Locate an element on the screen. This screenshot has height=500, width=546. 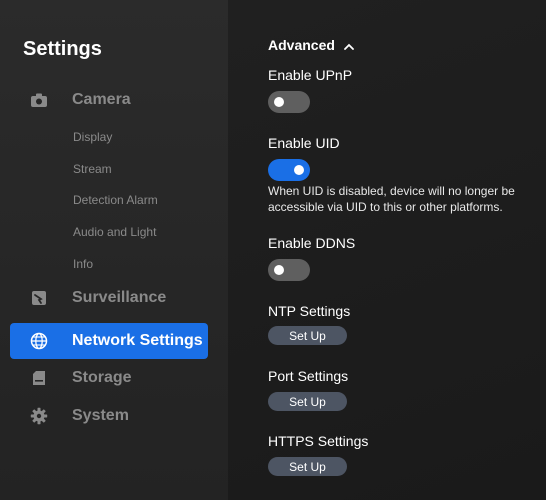
sidebar-item-network-settings: Network Settings is located at coordinates (109, 341).